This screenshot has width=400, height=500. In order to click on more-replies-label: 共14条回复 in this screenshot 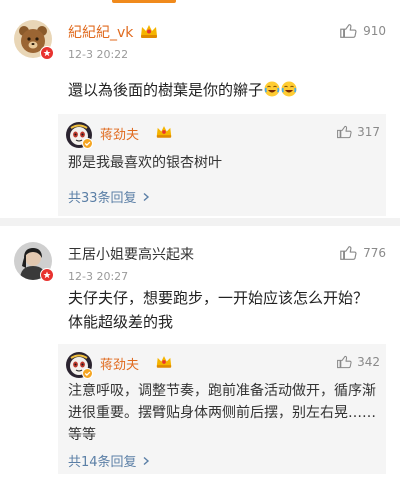, I will do `click(102, 462)`.